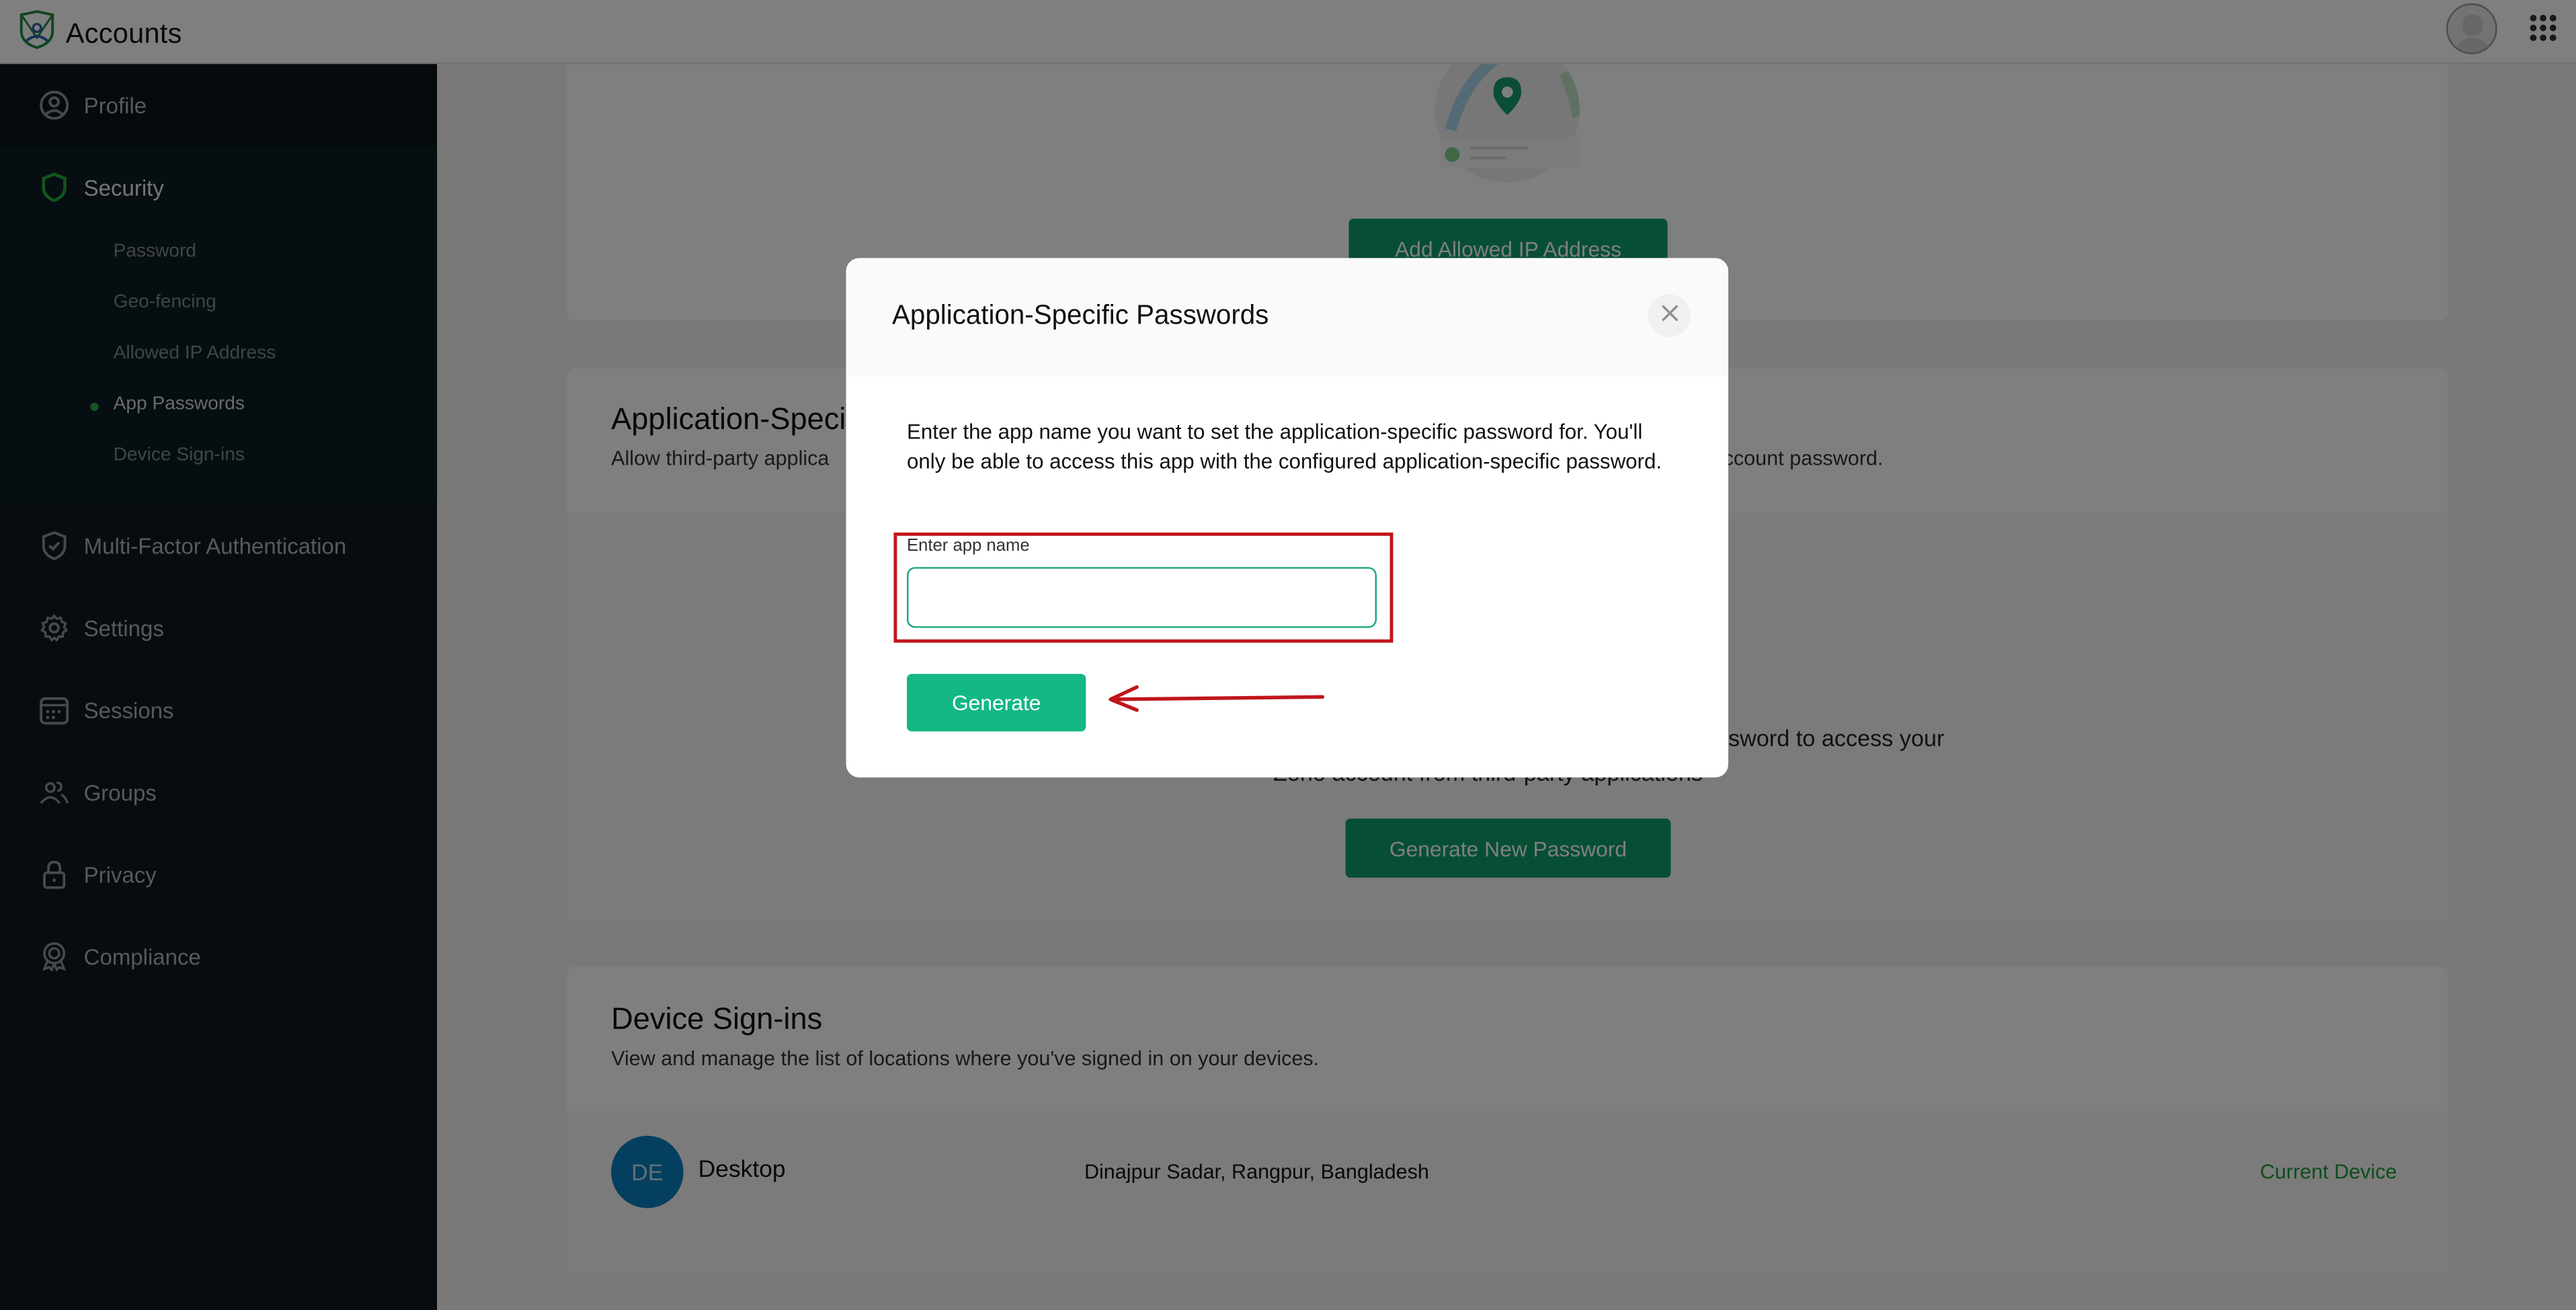 The image size is (2576, 1310). What do you see at coordinates (1143, 587) in the screenshot?
I see `annotation-highlight-box` at bounding box center [1143, 587].